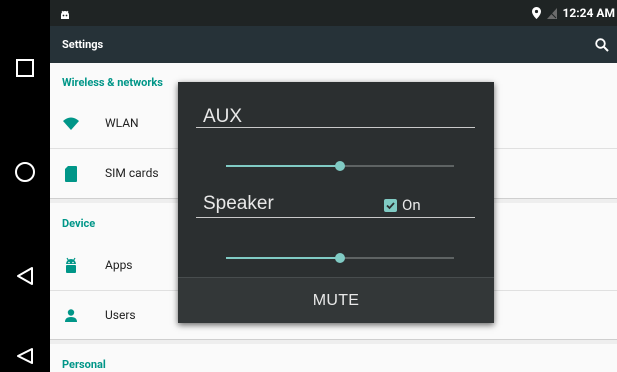 This screenshot has width=617, height=372. I want to click on back-button, so click(25, 276).